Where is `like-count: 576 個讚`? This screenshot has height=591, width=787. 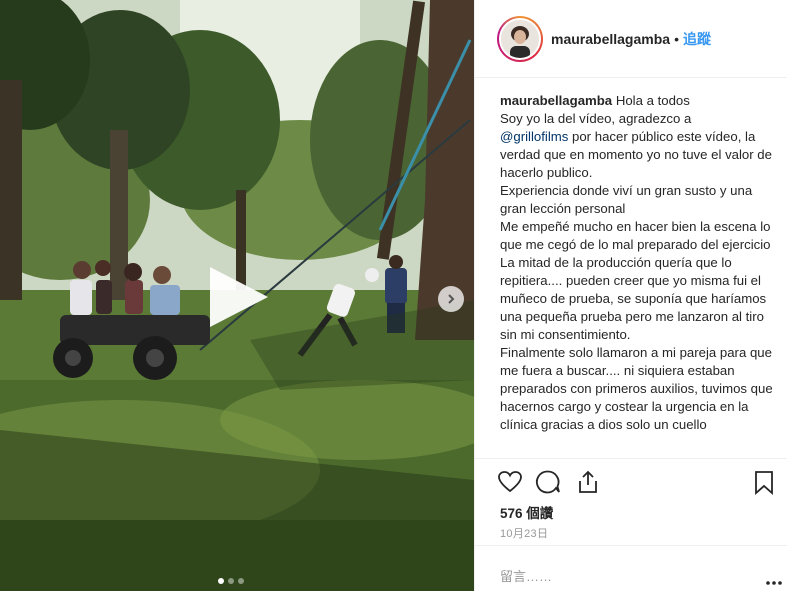 like-count: 576 個讚 is located at coordinates (526, 512).